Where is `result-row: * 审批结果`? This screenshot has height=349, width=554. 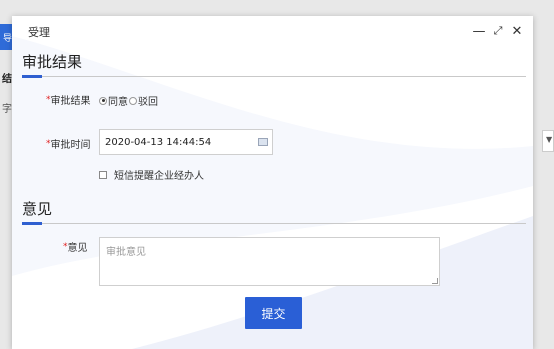
result-row: * 审批结果 is located at coordinates (68, 100).